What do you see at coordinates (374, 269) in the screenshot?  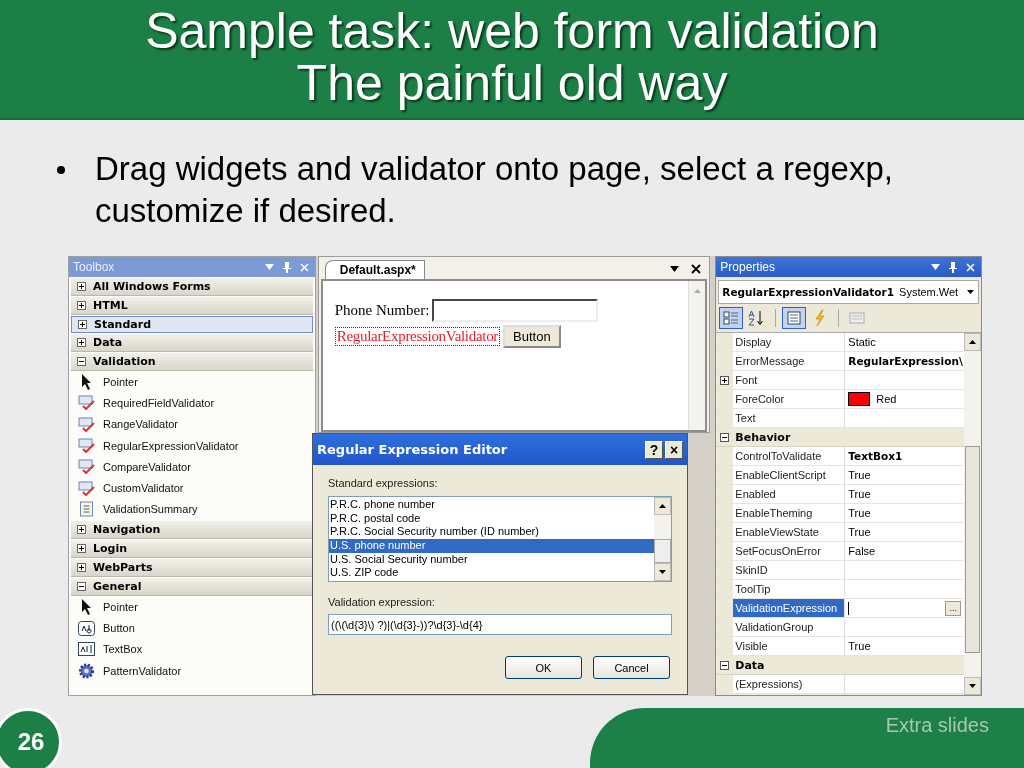 I see `document-tab: Default.aspx*` at bounding box center [374, 269].